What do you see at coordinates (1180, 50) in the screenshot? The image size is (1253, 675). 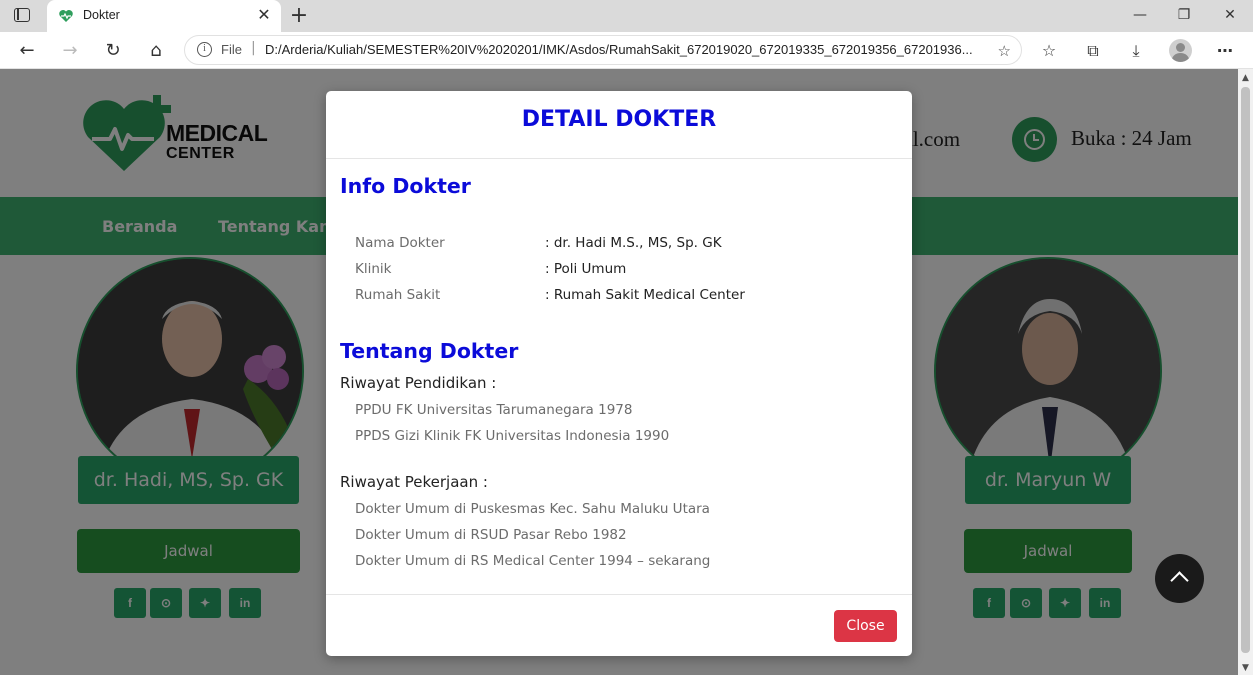 I see `profile-avatar` at bounding box center [1180, 50].